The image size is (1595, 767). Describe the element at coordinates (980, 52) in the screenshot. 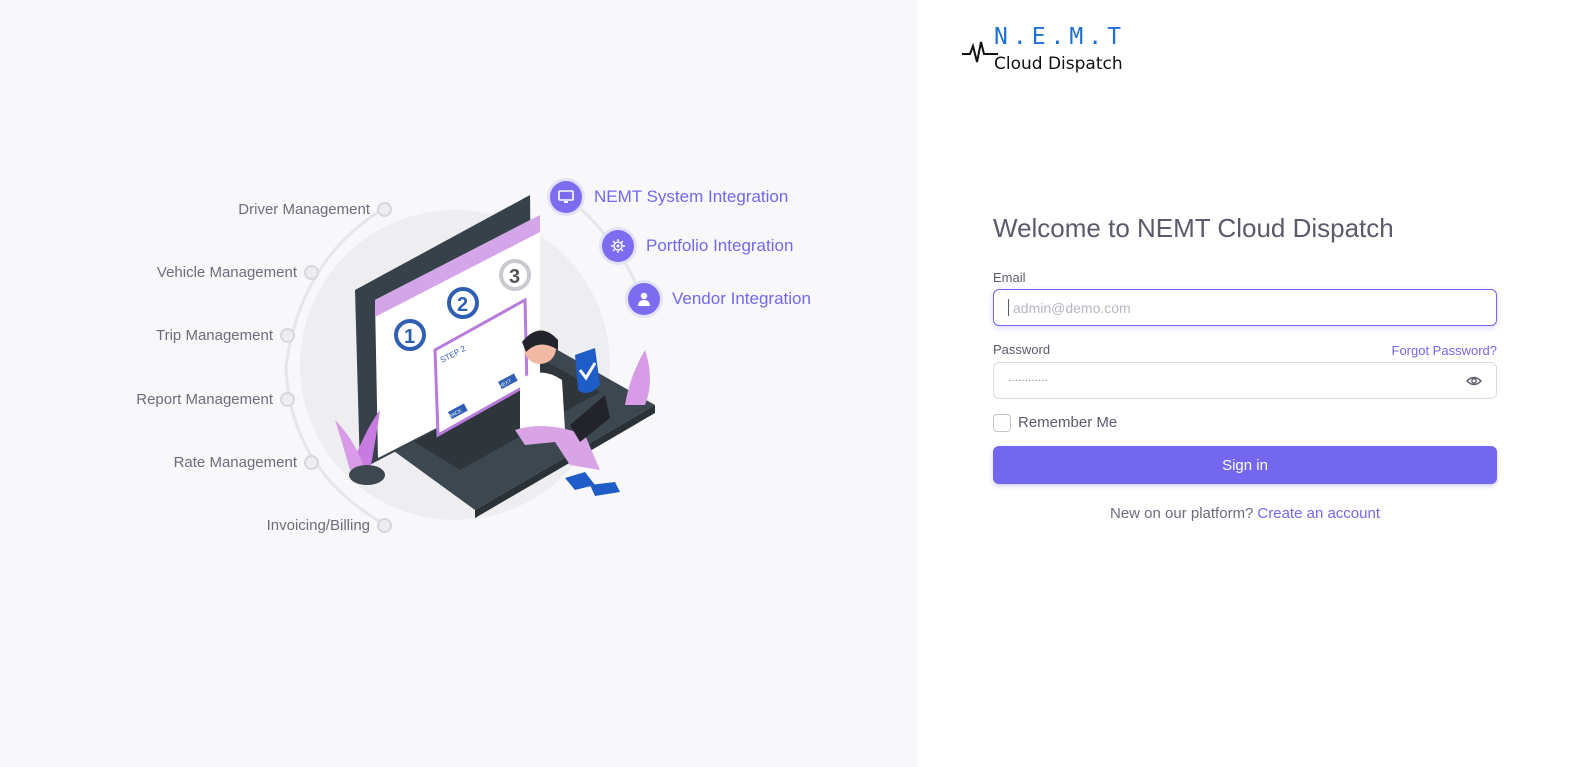

I see `heartbeat-icon` at that location.